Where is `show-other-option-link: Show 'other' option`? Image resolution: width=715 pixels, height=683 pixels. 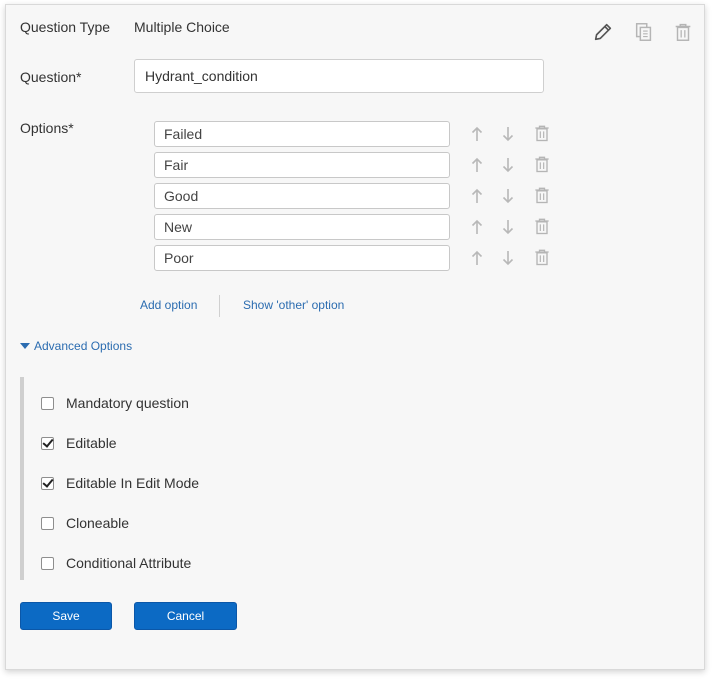 show-other-option-link: Show 'other' option is located at coordinates (293, 305).